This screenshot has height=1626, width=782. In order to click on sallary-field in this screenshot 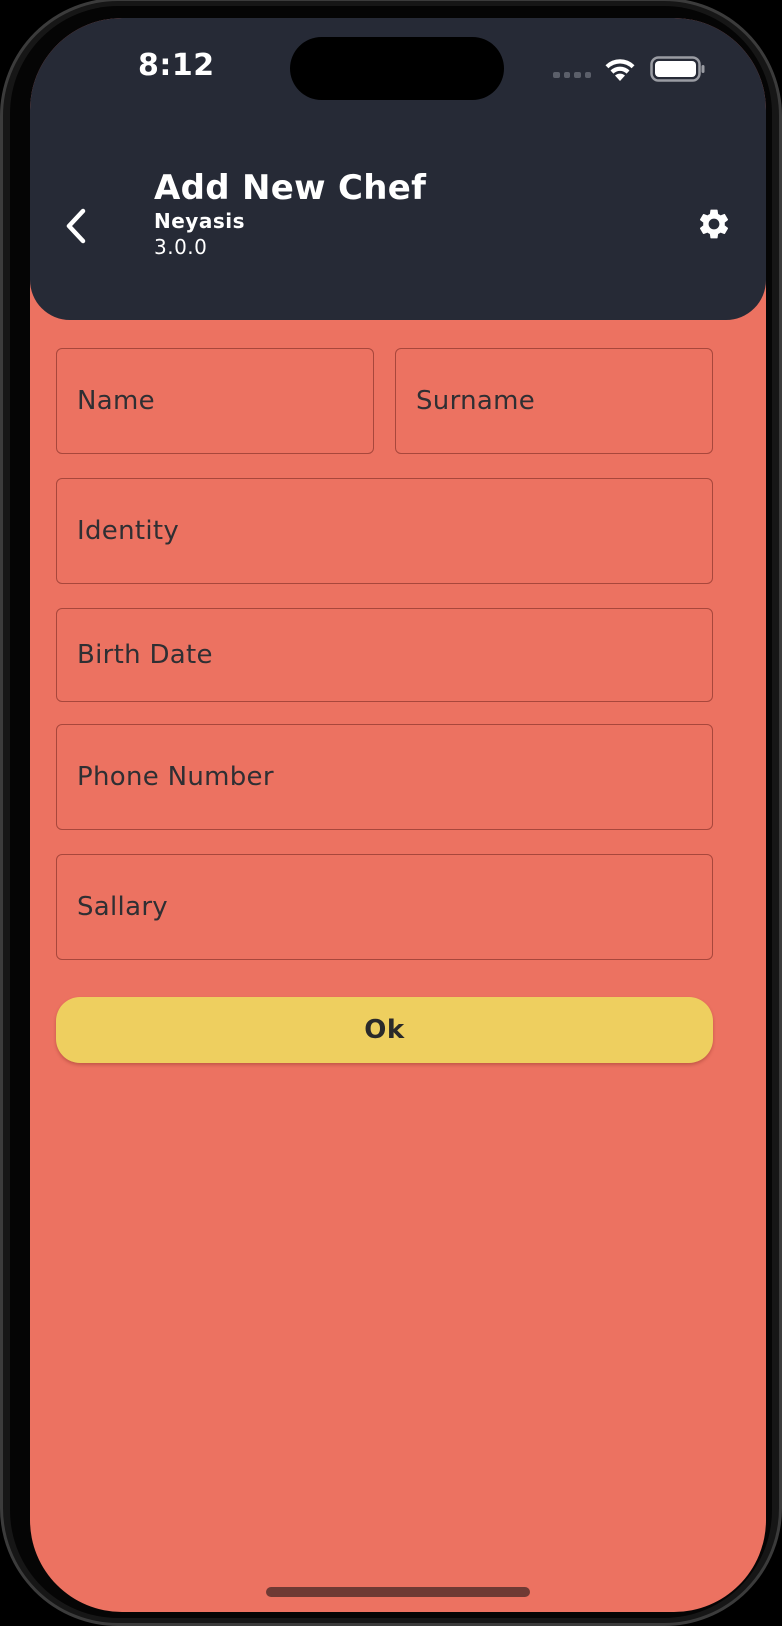, I will do `click(384, 907)`.